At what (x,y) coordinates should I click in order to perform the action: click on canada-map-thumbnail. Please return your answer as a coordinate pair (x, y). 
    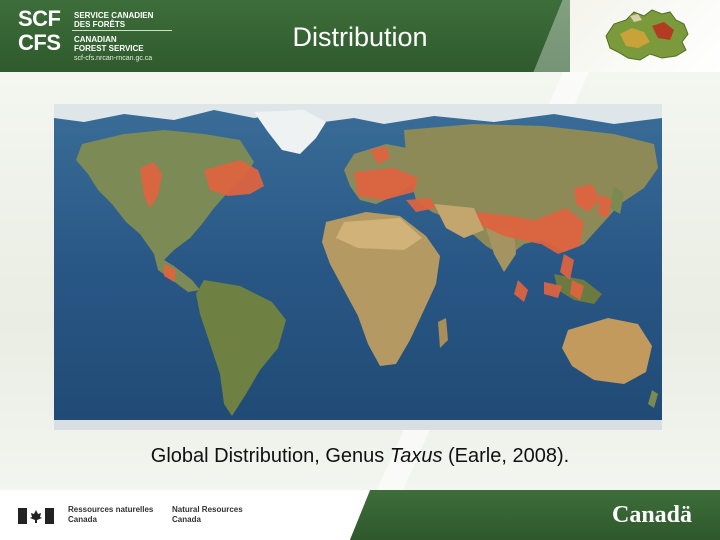
    Looking at the image, I should click on (647, 35).